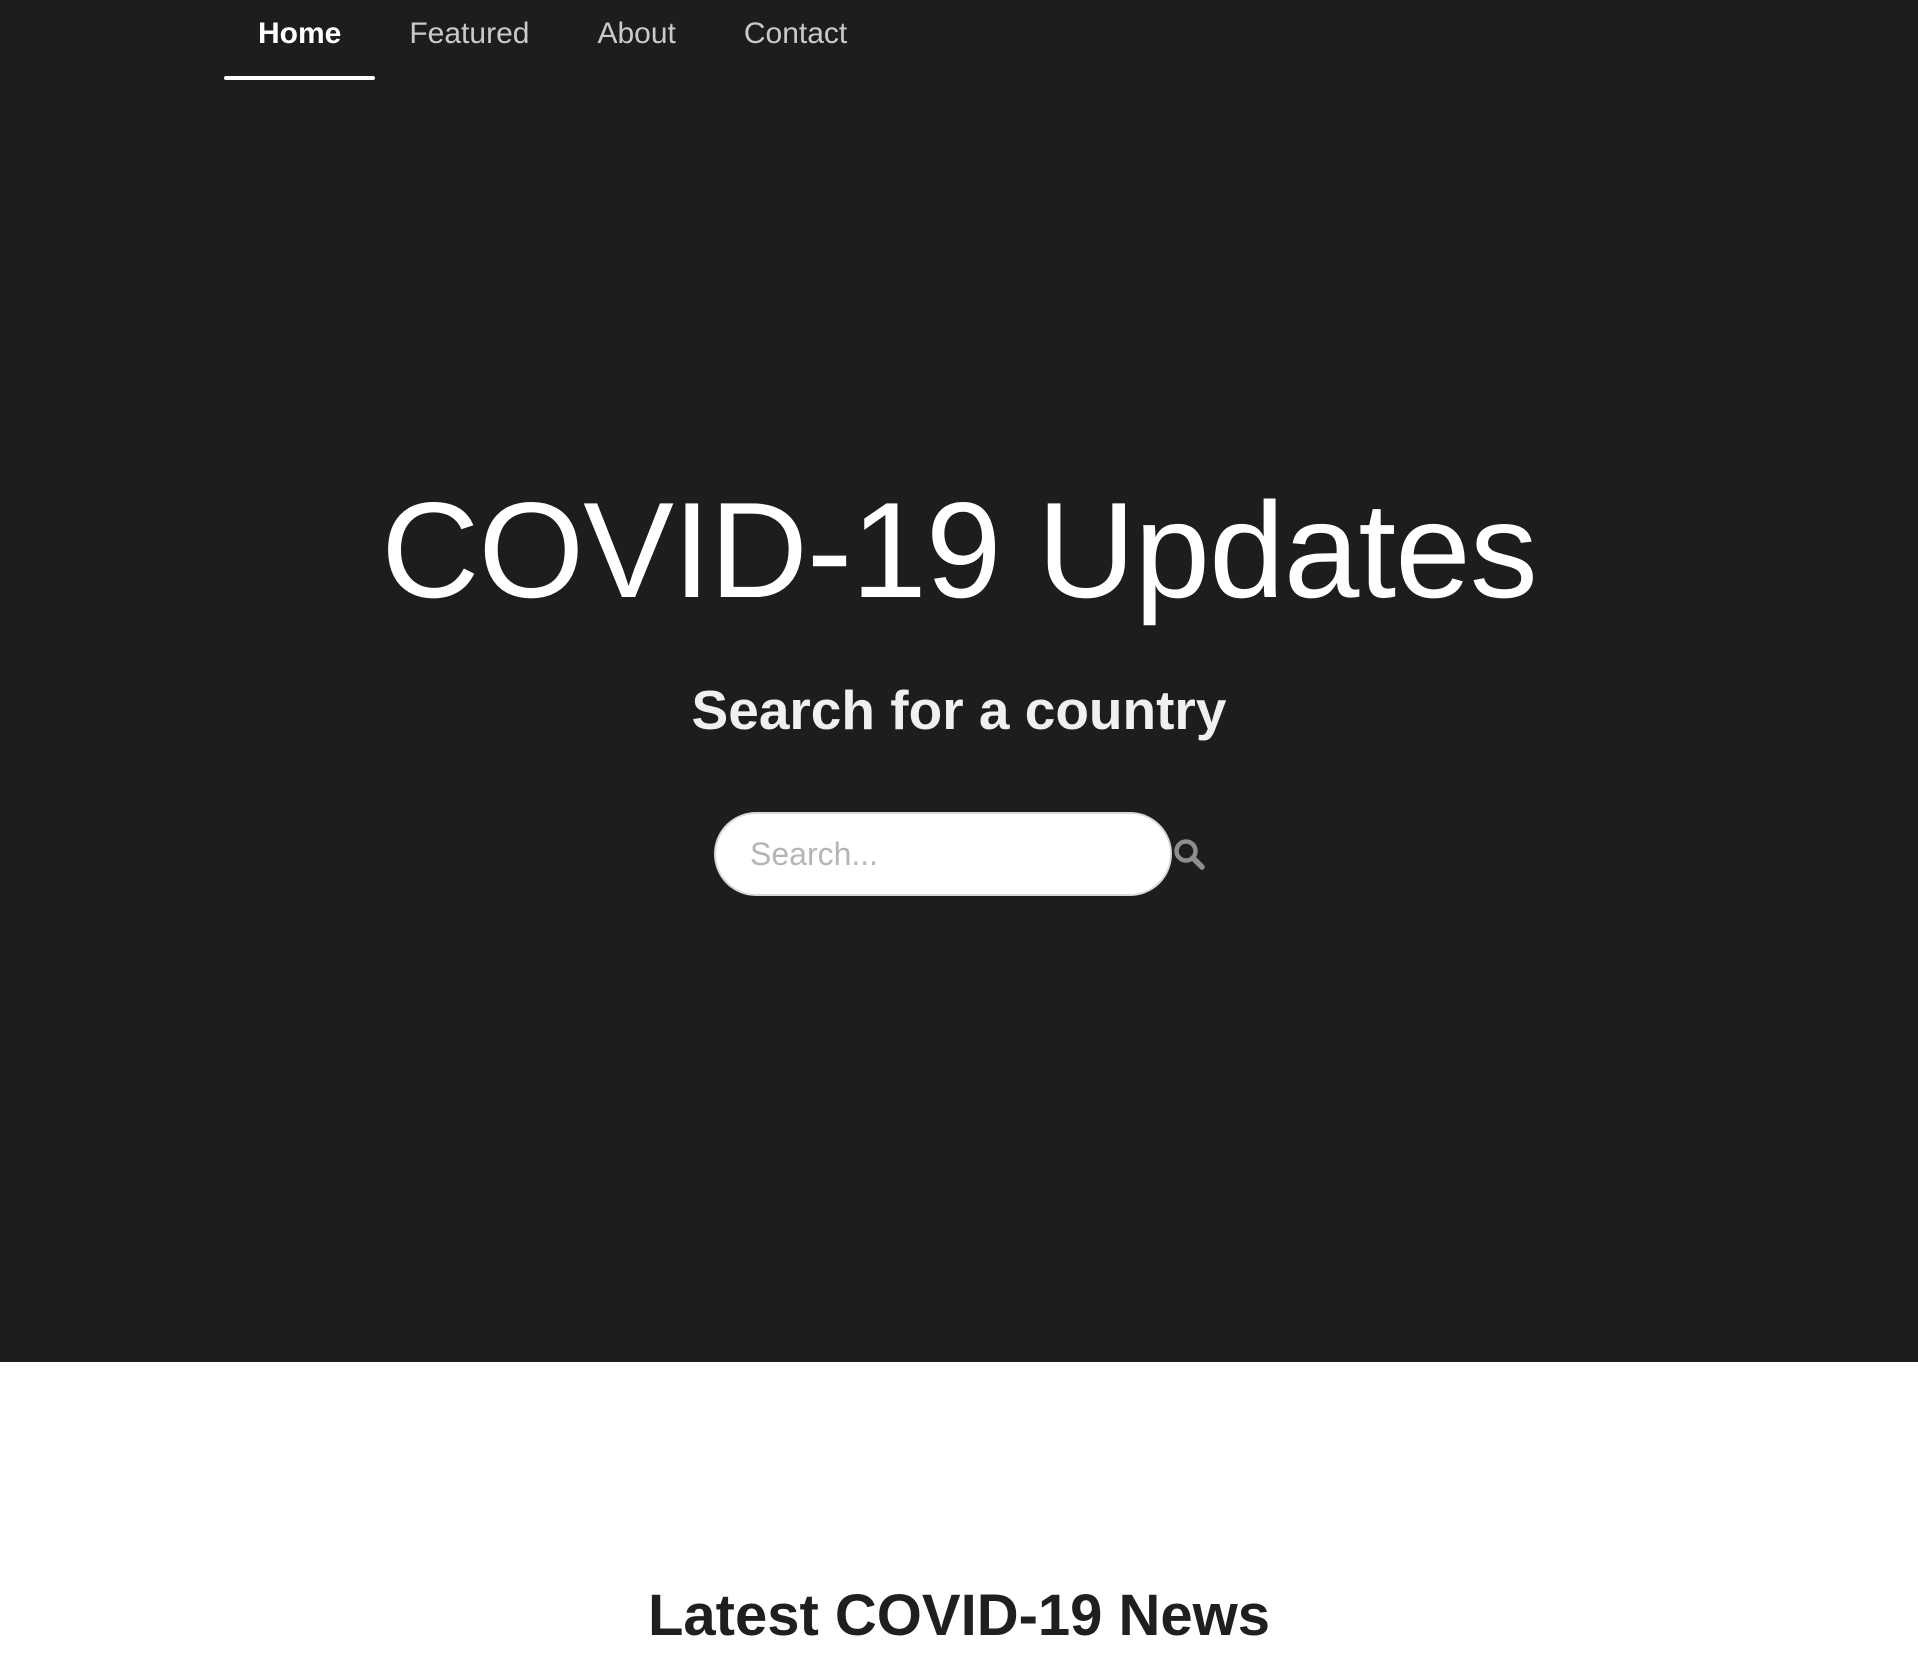  I want to click on page-title: COVID-19 Updates, so click(959, 550).